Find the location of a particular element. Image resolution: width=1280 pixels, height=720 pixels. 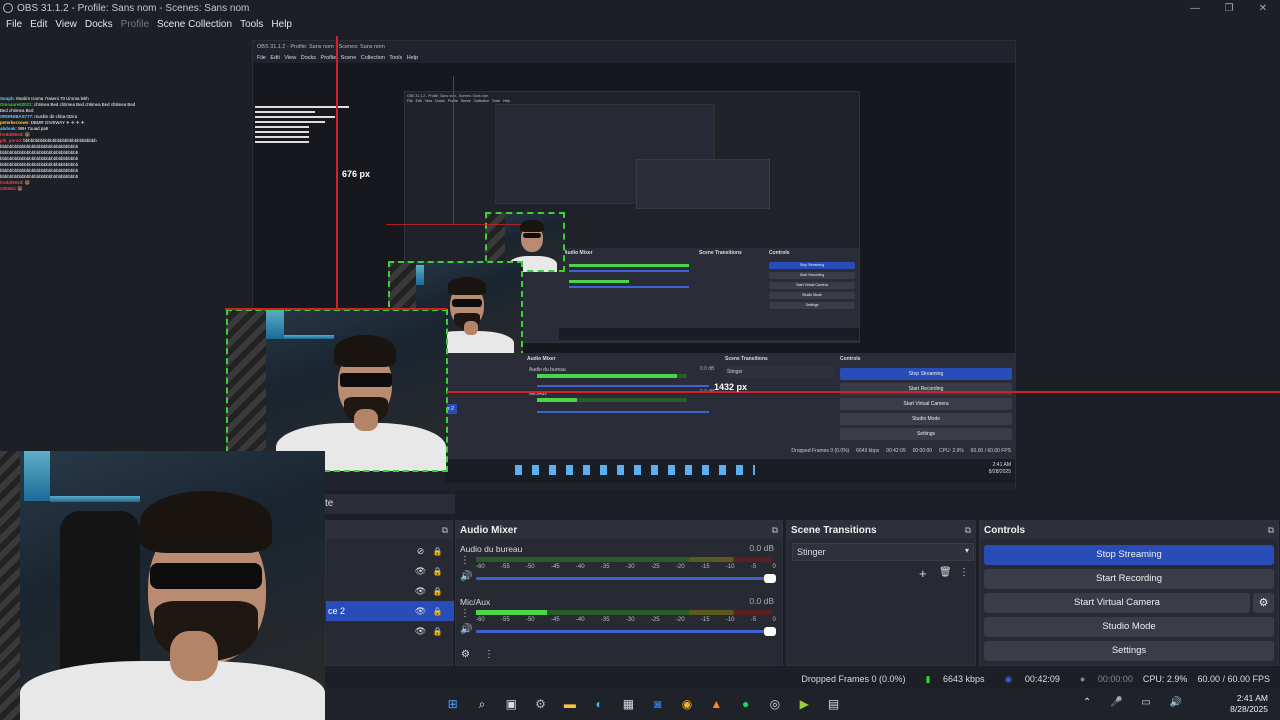

search-icon: ⌕ is located at coordinates (481, 704).